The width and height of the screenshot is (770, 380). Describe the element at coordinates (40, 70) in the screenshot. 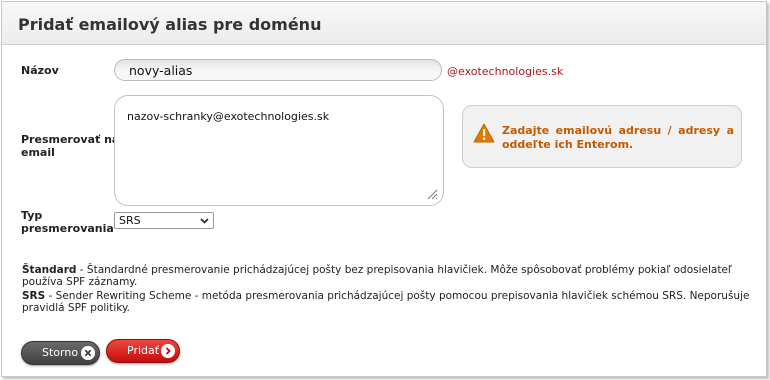

I see `name-label: Názov` at that location.